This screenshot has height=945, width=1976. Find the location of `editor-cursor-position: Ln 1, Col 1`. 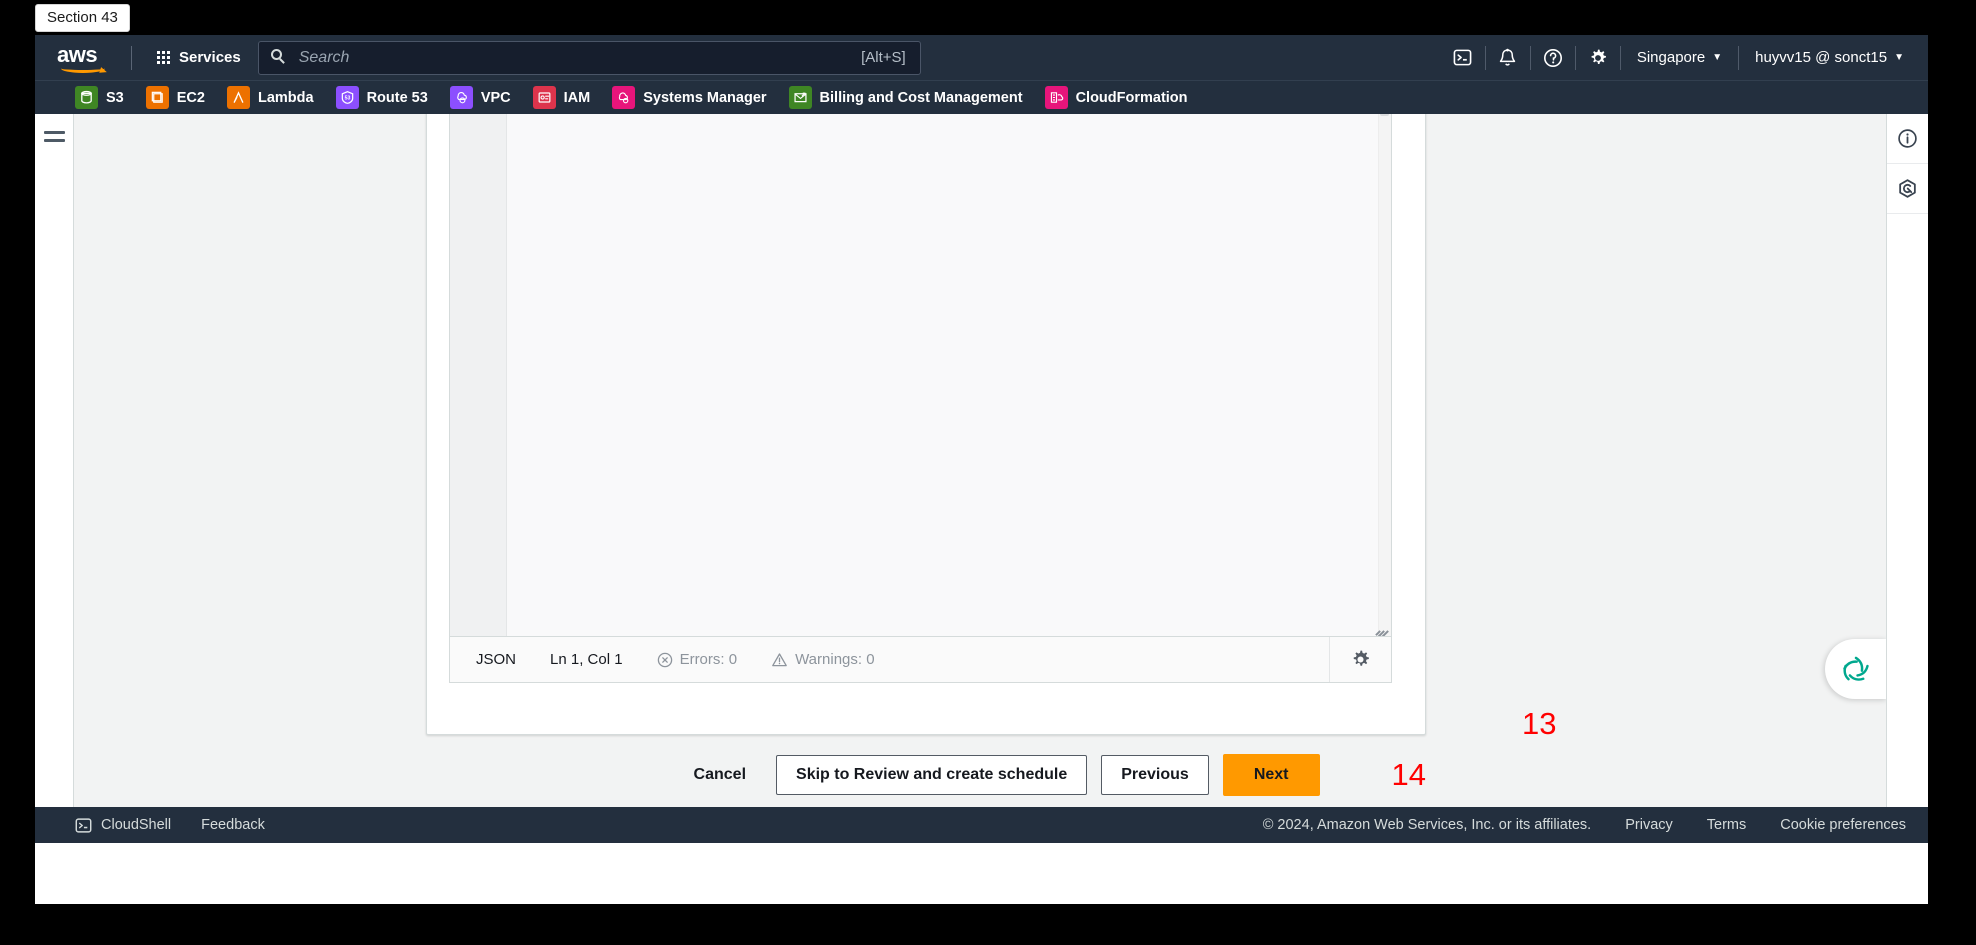

editor-cursor-position: Ln 1, Col 1 is located at coordinates (586, 659).